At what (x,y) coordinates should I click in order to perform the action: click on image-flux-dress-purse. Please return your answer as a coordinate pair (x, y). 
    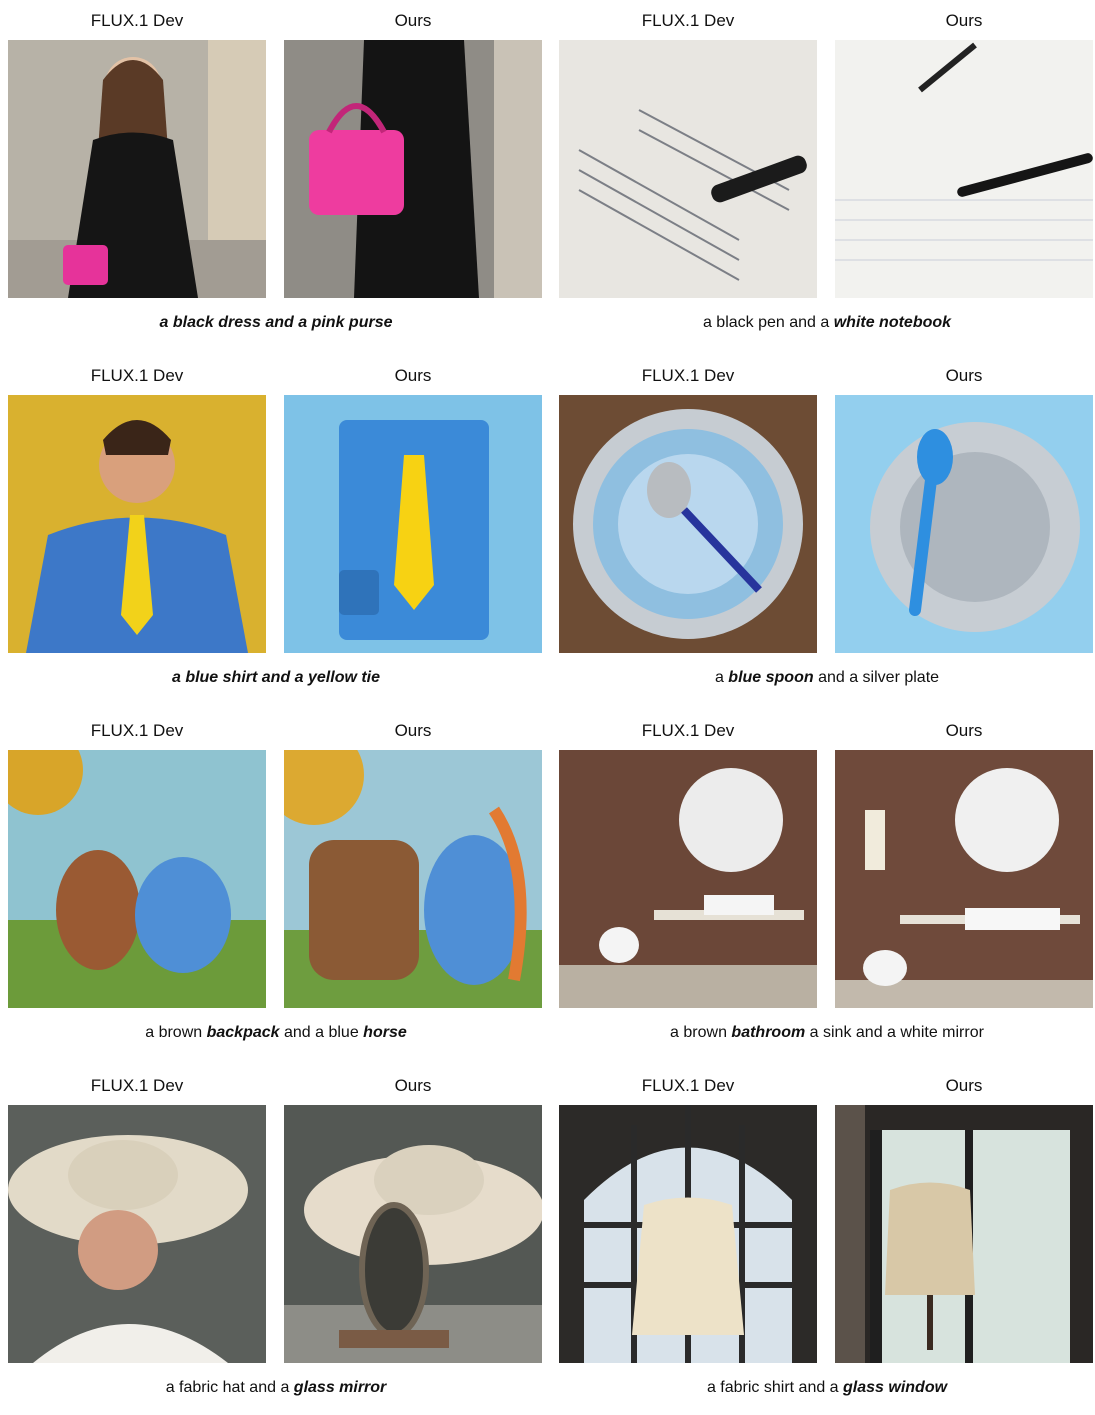
    Looking at the image, I should click on (137, 169).